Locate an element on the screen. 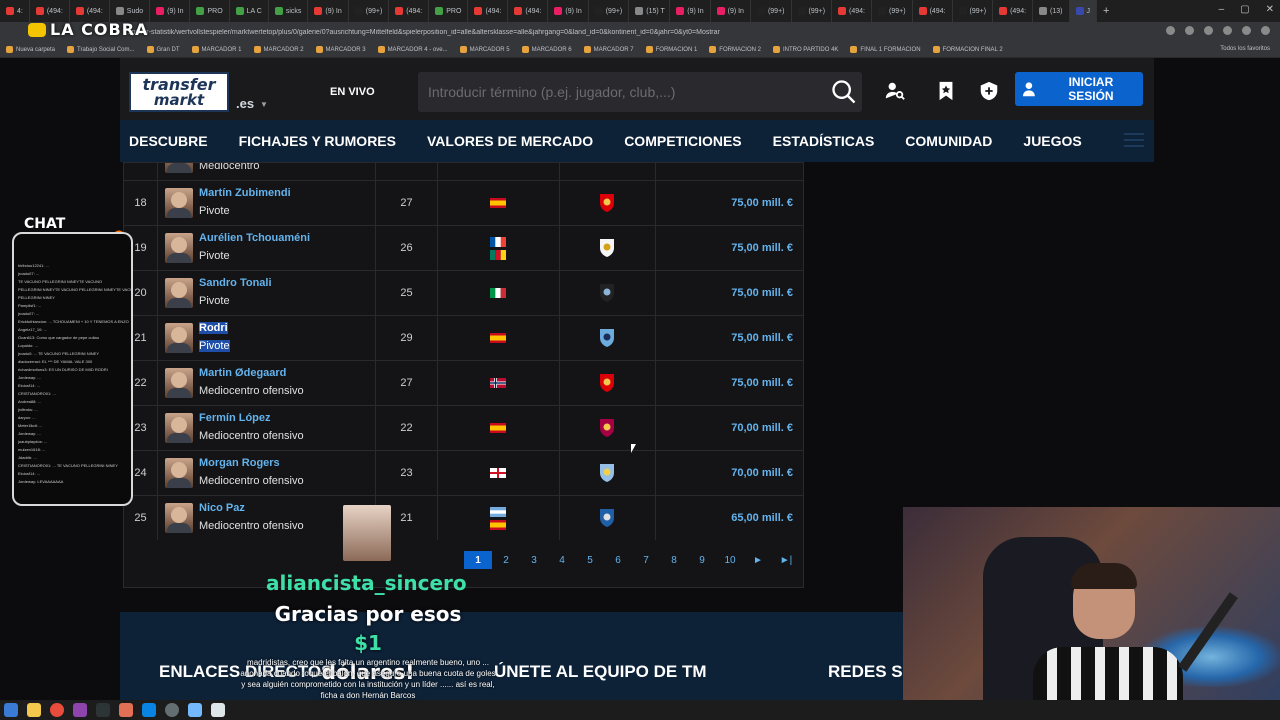 The width and height of the screenshot is (1280, 720). search-input is located at coordinates (640, 92).